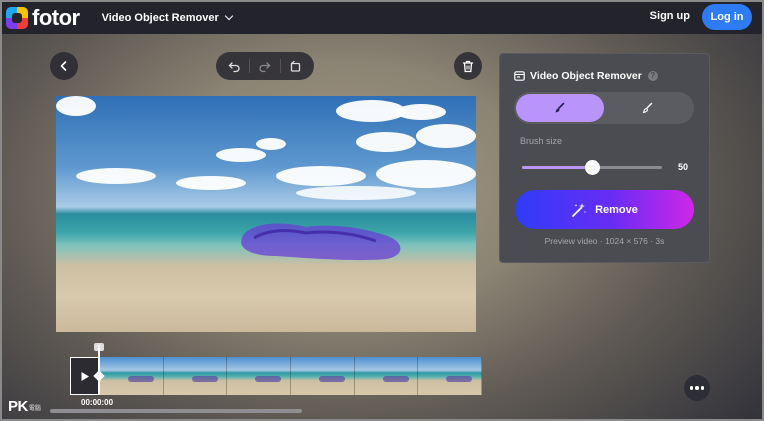 The image size is (764, 421). I want to click on redo-icon, so click(265, 66).